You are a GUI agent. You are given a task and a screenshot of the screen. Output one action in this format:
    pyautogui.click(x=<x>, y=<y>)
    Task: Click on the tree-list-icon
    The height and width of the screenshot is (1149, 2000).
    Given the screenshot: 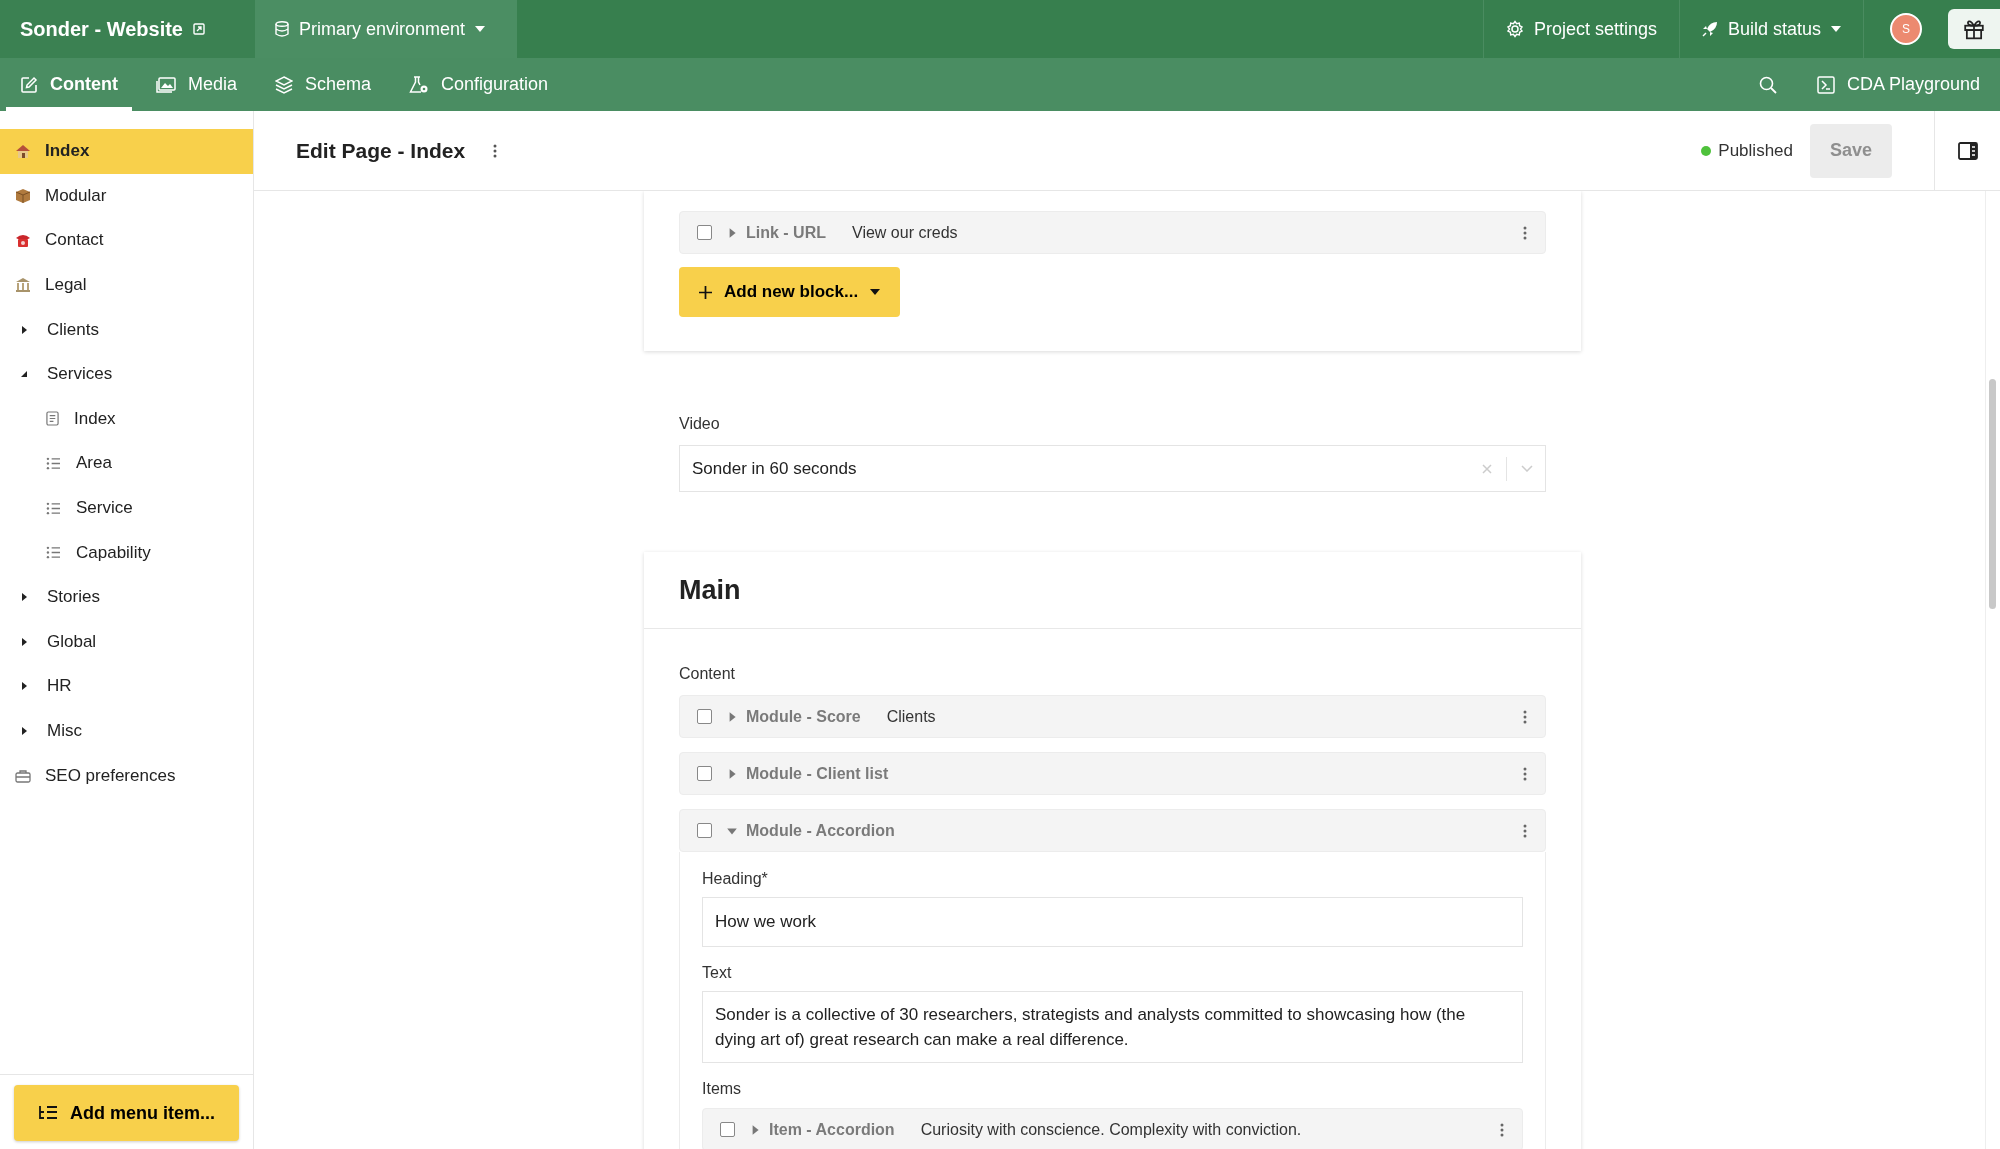 What is the action you would take?
    pyautogui.click(x=48, y=1113)
    